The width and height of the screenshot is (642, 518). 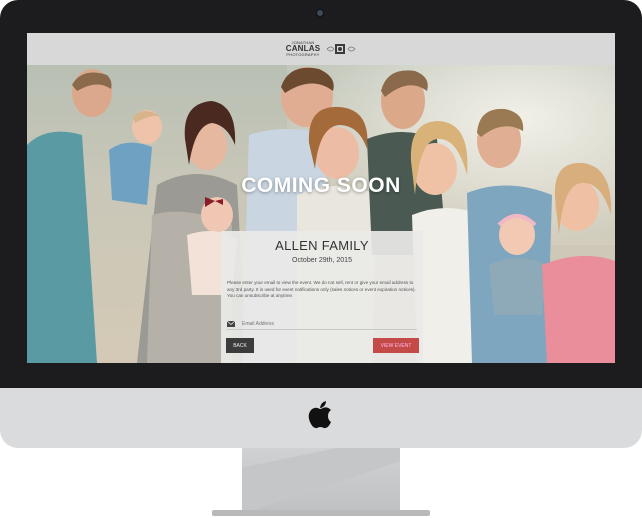 What do you see at coordinates (325, 323) in the screenshot?
I see `email-input` at bounding box center [325, 323].